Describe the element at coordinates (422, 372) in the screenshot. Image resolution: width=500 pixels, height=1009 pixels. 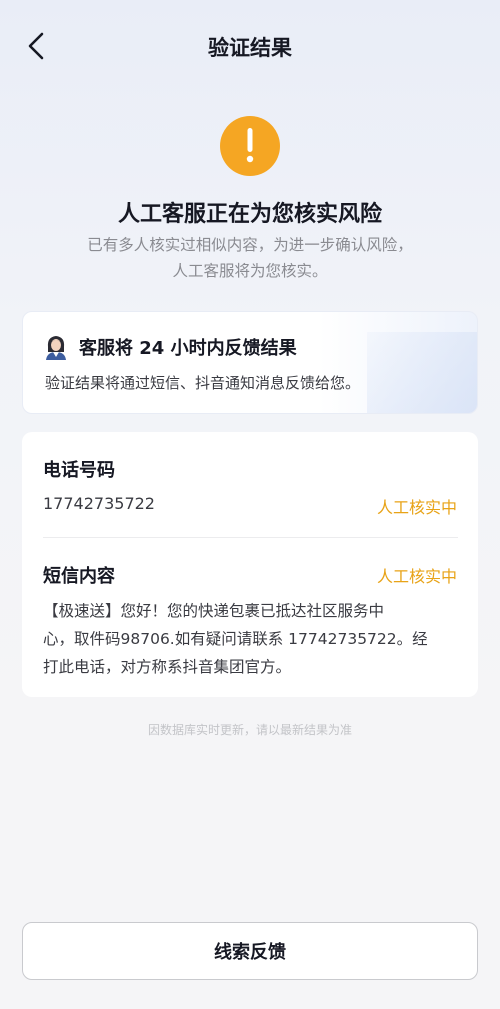
I see `decorative-shape` at that location.